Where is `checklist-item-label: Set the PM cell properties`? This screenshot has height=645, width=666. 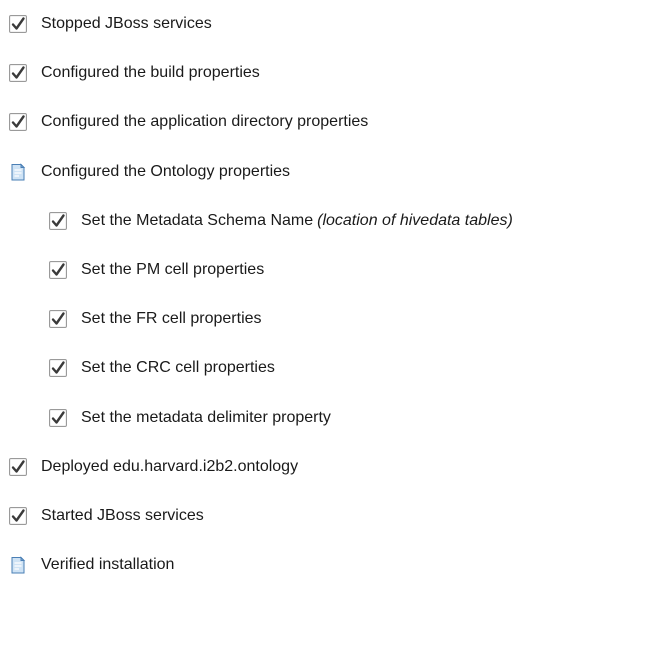
checklist-item-label: Set the PM cell properties is located at coordinates (173, 269).